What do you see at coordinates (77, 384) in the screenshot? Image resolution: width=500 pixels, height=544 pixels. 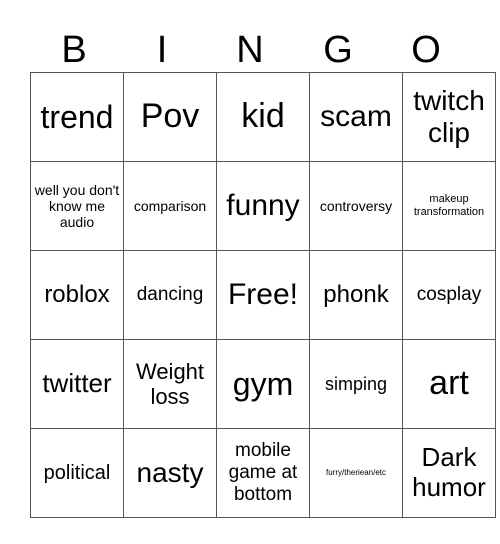 I see `bingo-cell: twitter` at bounding box center [77, 384].